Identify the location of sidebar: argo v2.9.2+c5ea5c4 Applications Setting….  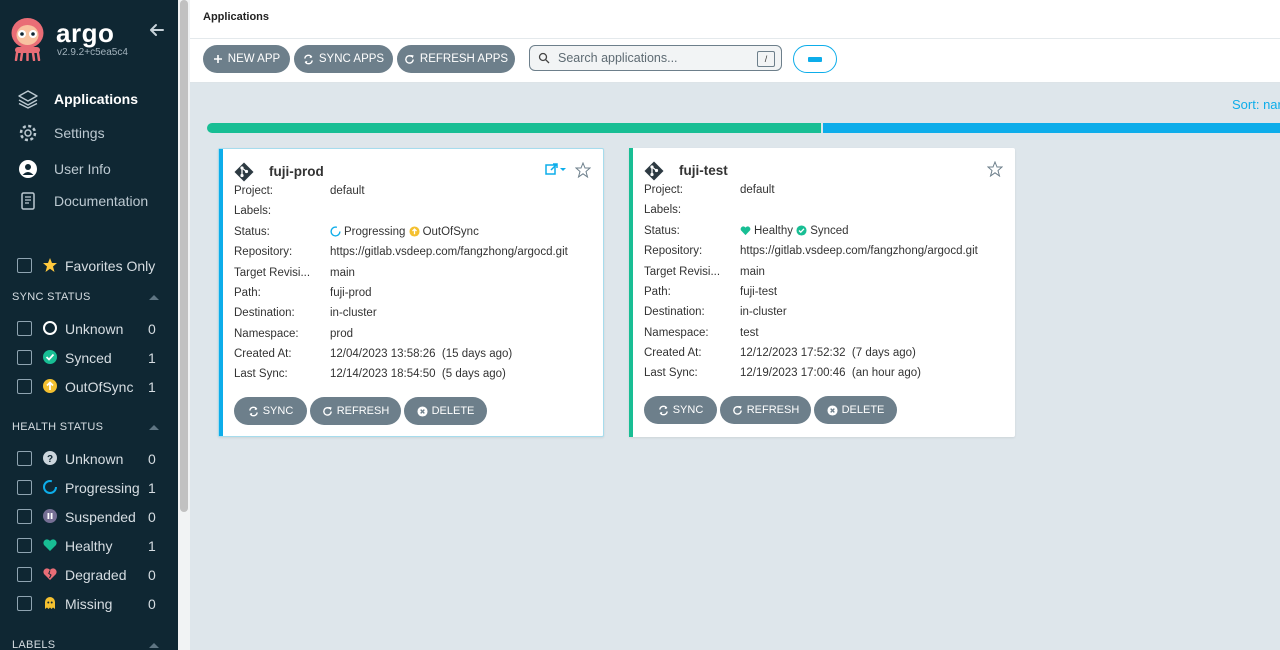
(89, 325).